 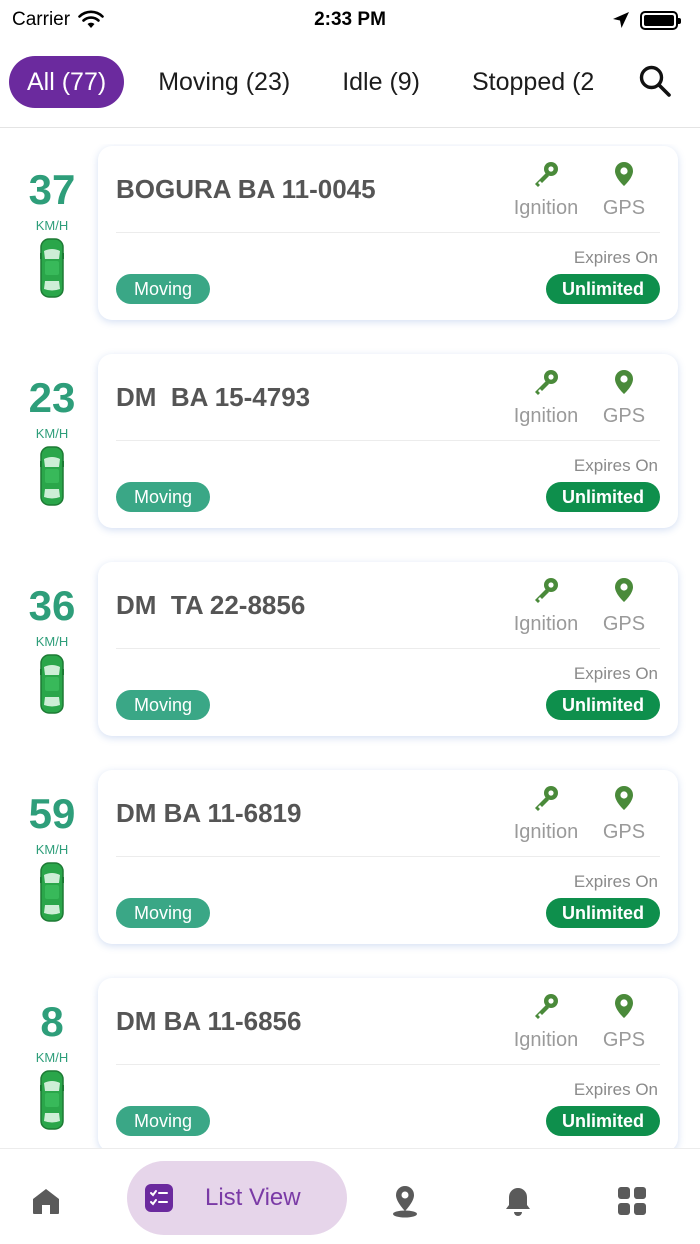 What do you see at coordinates (211, 605) in the screenshot?
I see `vehicle-plate: DM TA 22-8856` at bounding box center [211, 605].